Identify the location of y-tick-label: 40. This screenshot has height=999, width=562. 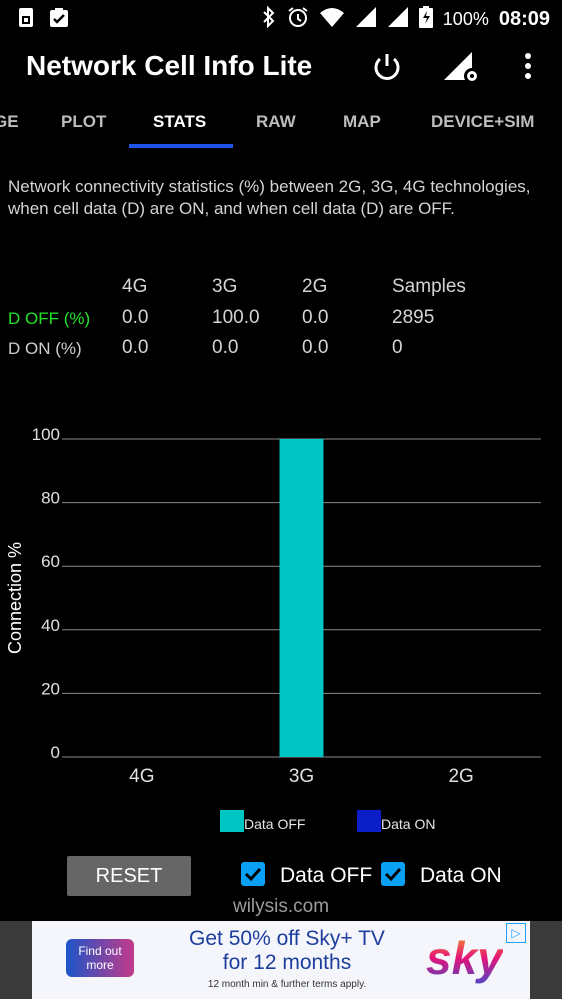
(50, 625).